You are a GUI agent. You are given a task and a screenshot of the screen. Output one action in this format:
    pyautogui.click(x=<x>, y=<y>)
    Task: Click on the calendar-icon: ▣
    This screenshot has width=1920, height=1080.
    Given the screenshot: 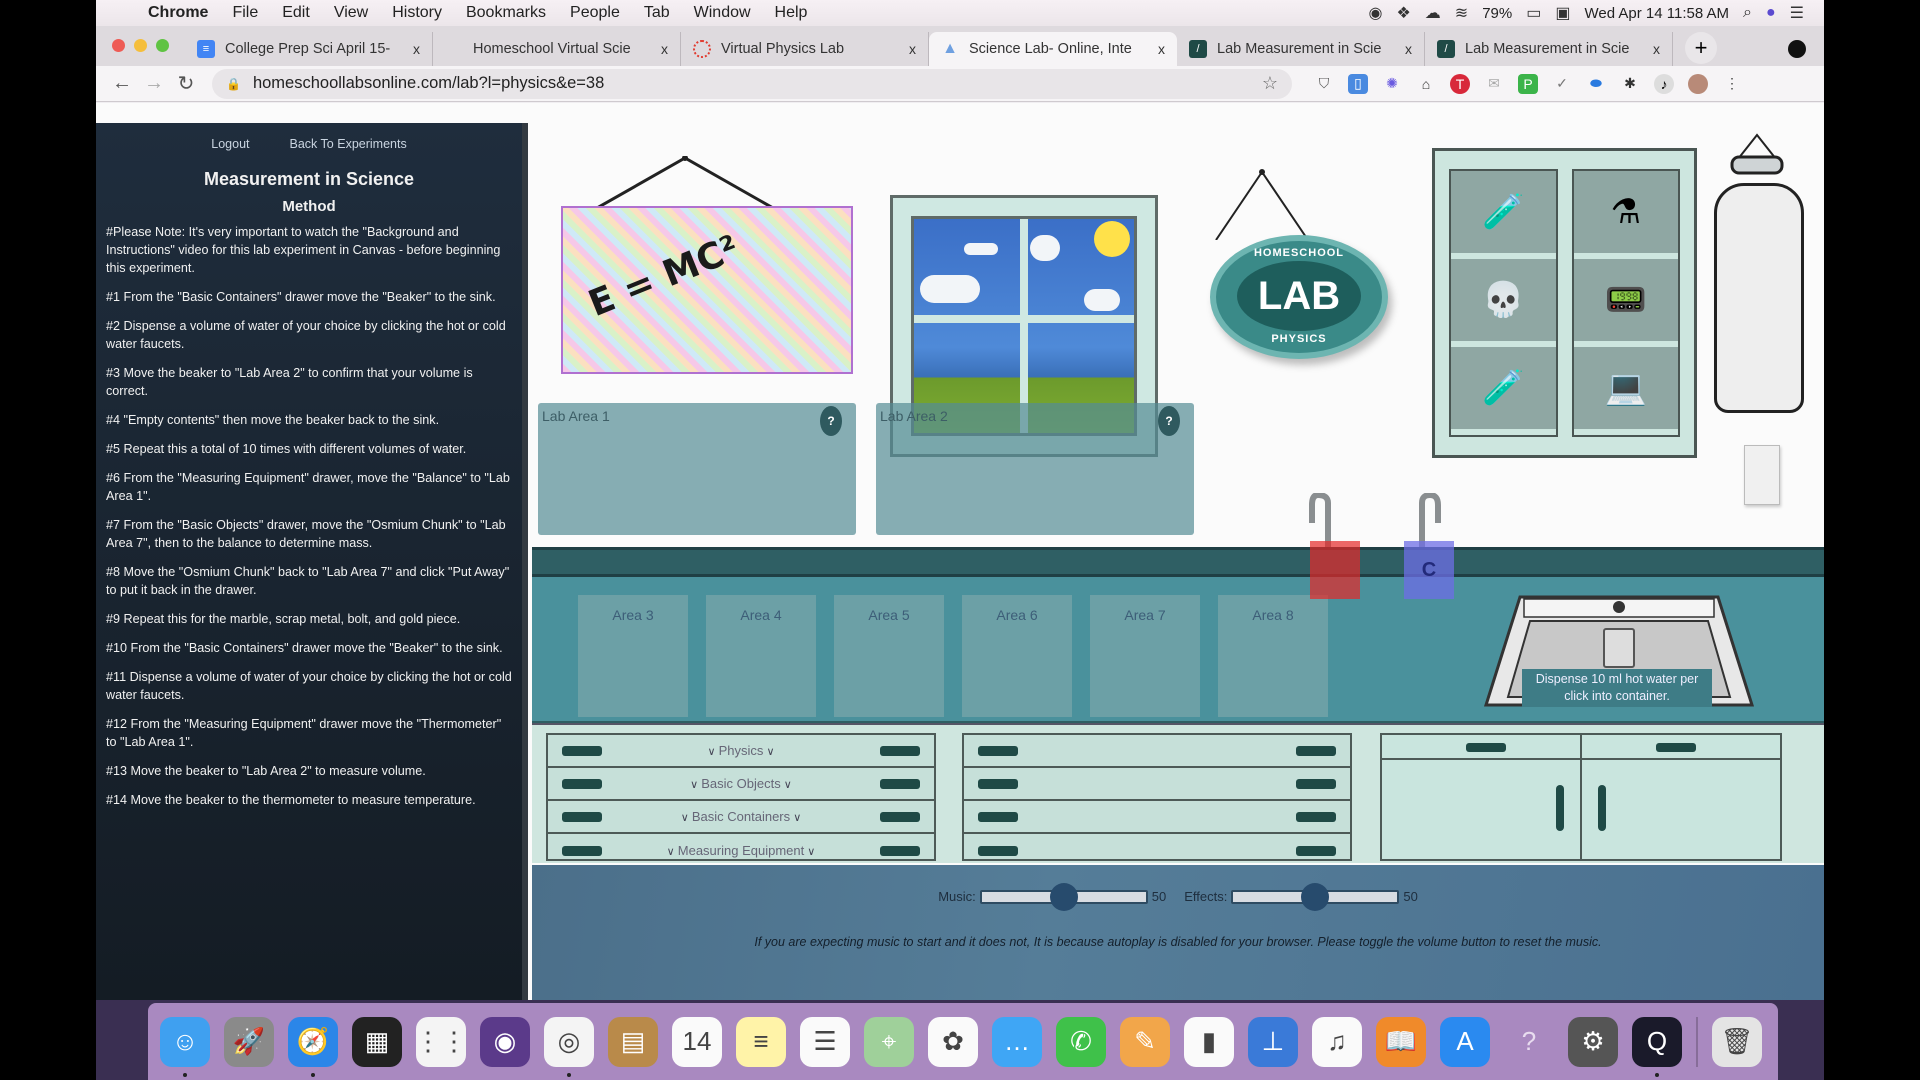 What is the action you would take?
    pyautogui.click(x=1562, y=13)
    